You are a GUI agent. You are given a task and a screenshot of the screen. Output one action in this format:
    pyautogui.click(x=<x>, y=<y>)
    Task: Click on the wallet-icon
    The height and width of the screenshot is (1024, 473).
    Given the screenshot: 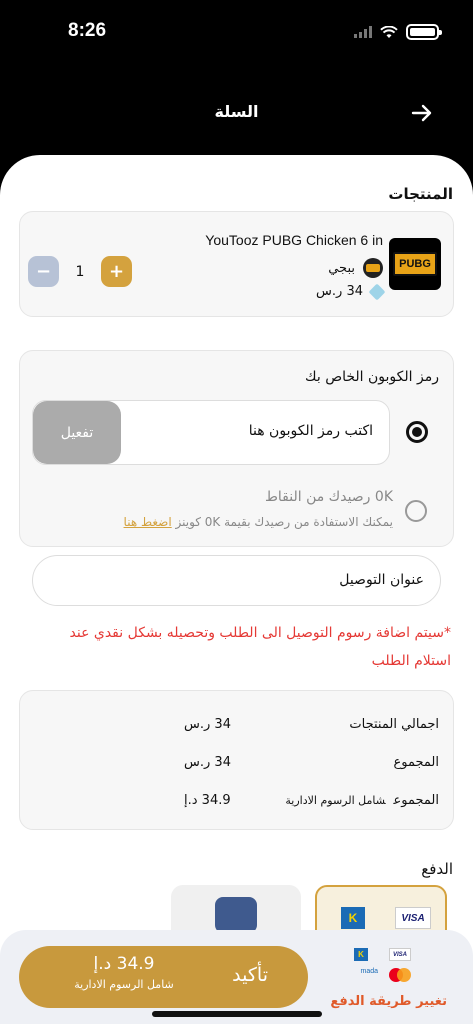 What is the action you would take?
    pyautogui.click(x=236, y=915)
    